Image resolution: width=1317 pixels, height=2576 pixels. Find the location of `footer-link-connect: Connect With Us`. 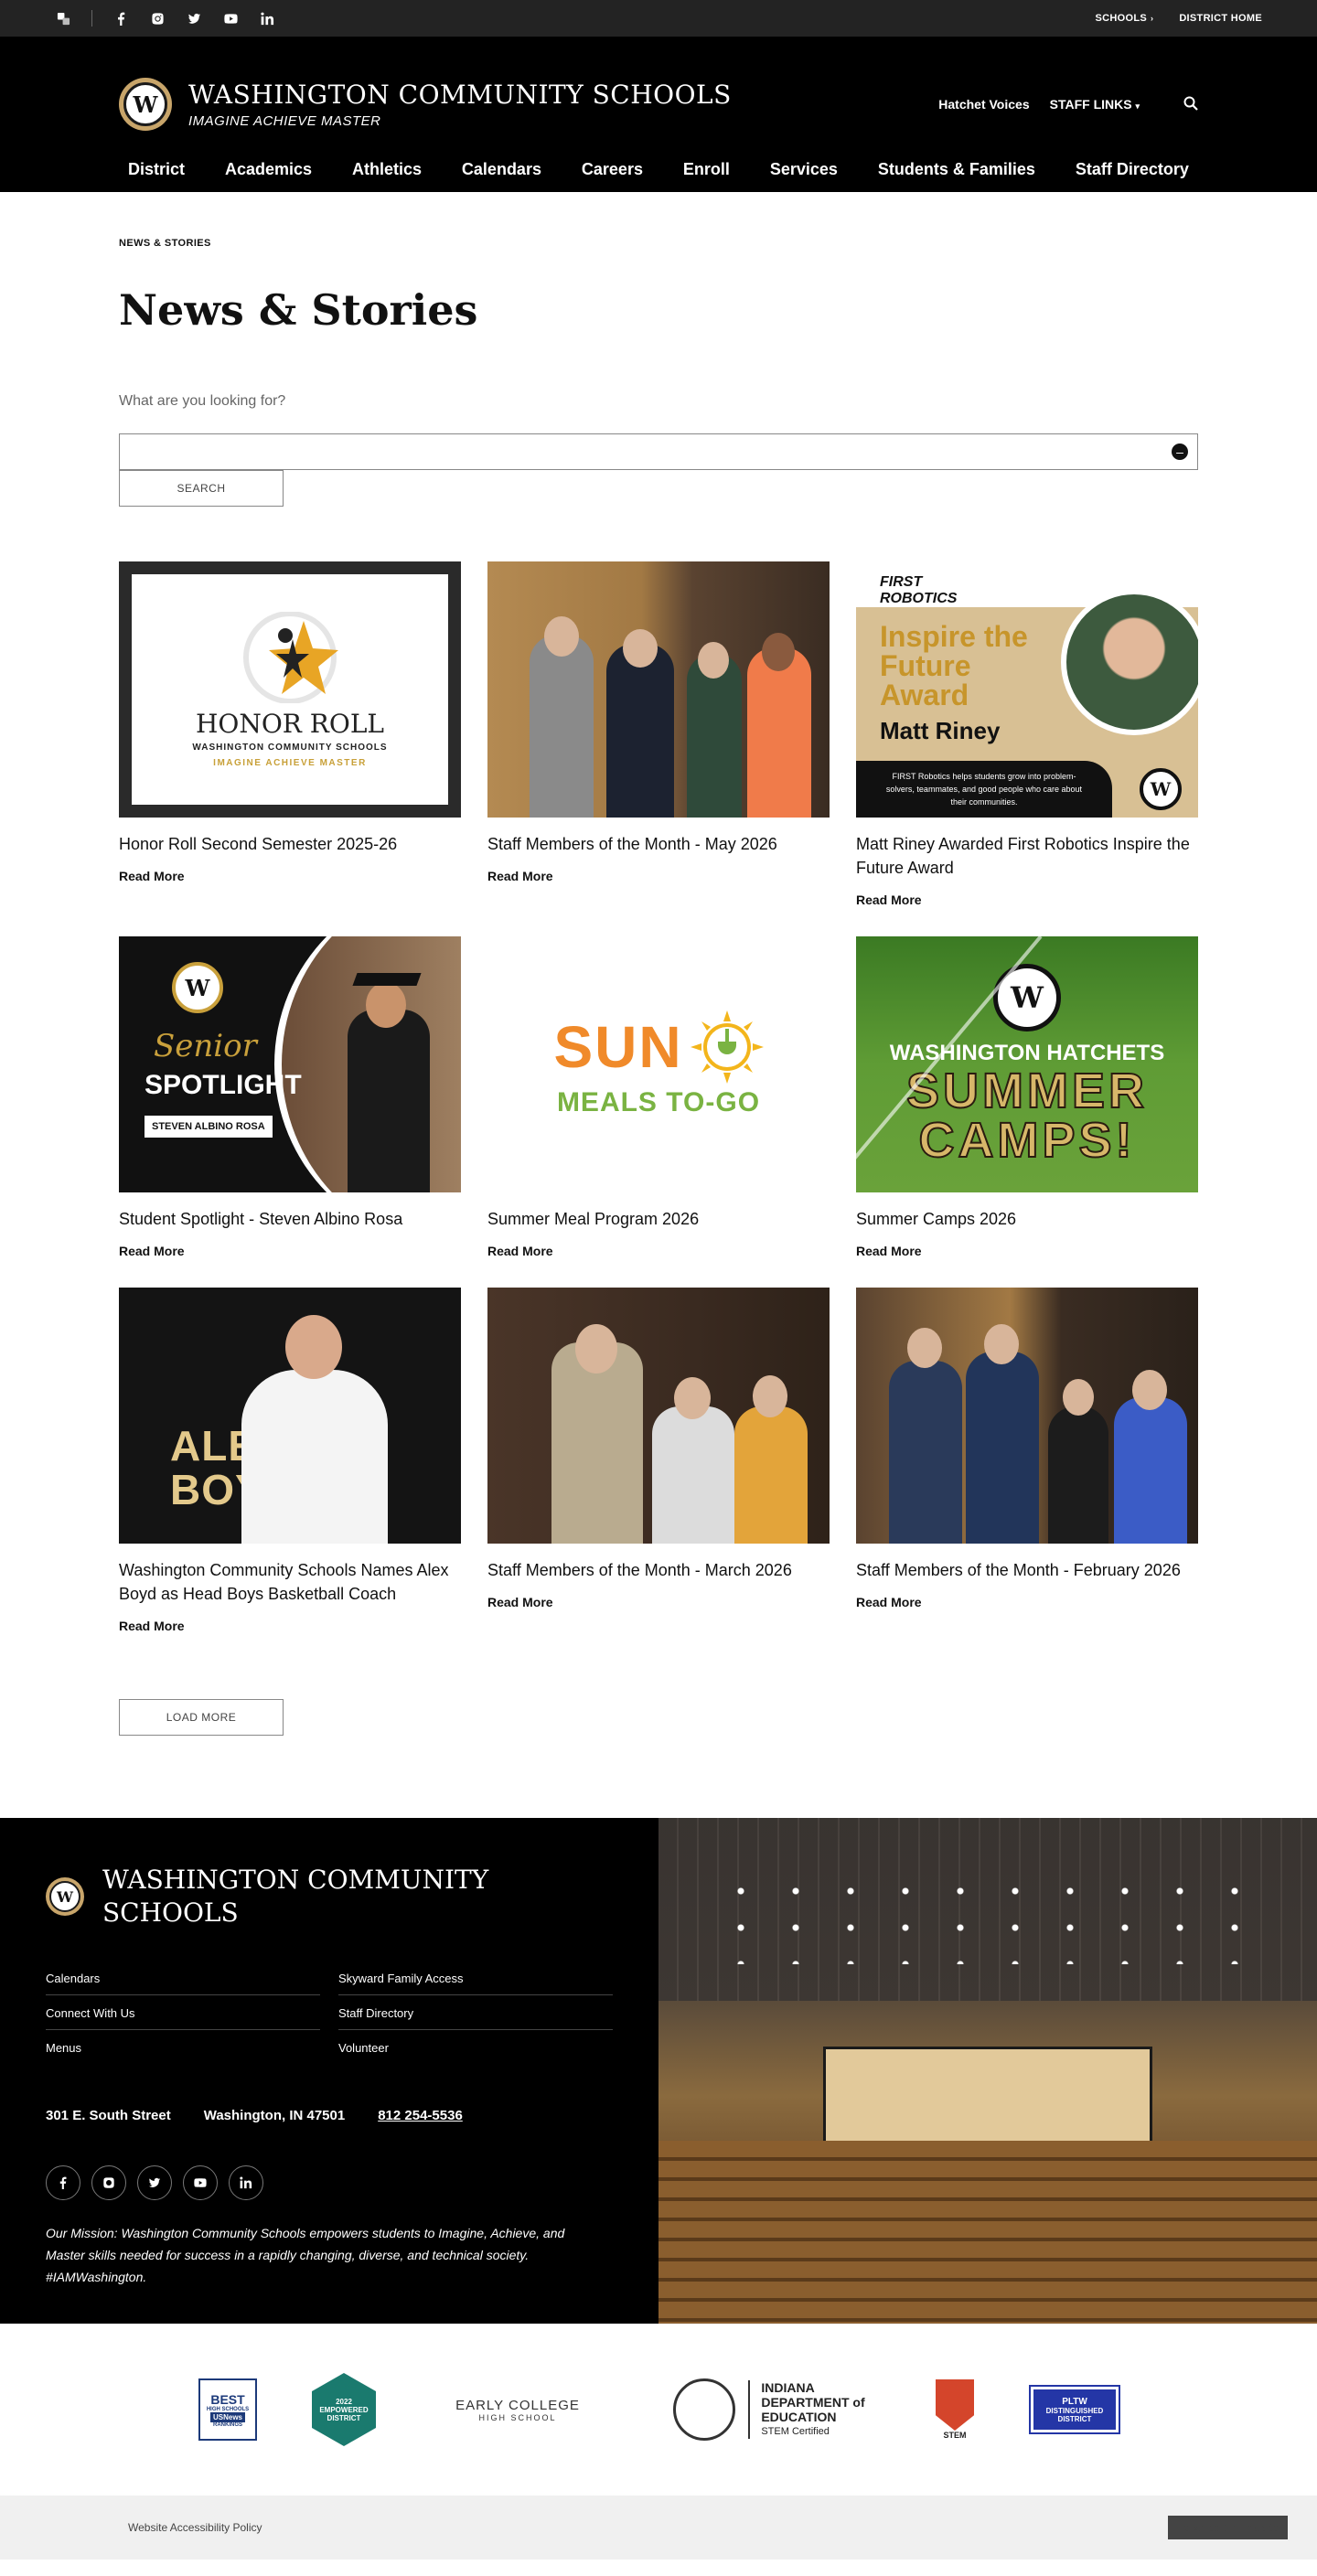

footer-link-connect: Connect With Us is located at coordinates (183, 2012).